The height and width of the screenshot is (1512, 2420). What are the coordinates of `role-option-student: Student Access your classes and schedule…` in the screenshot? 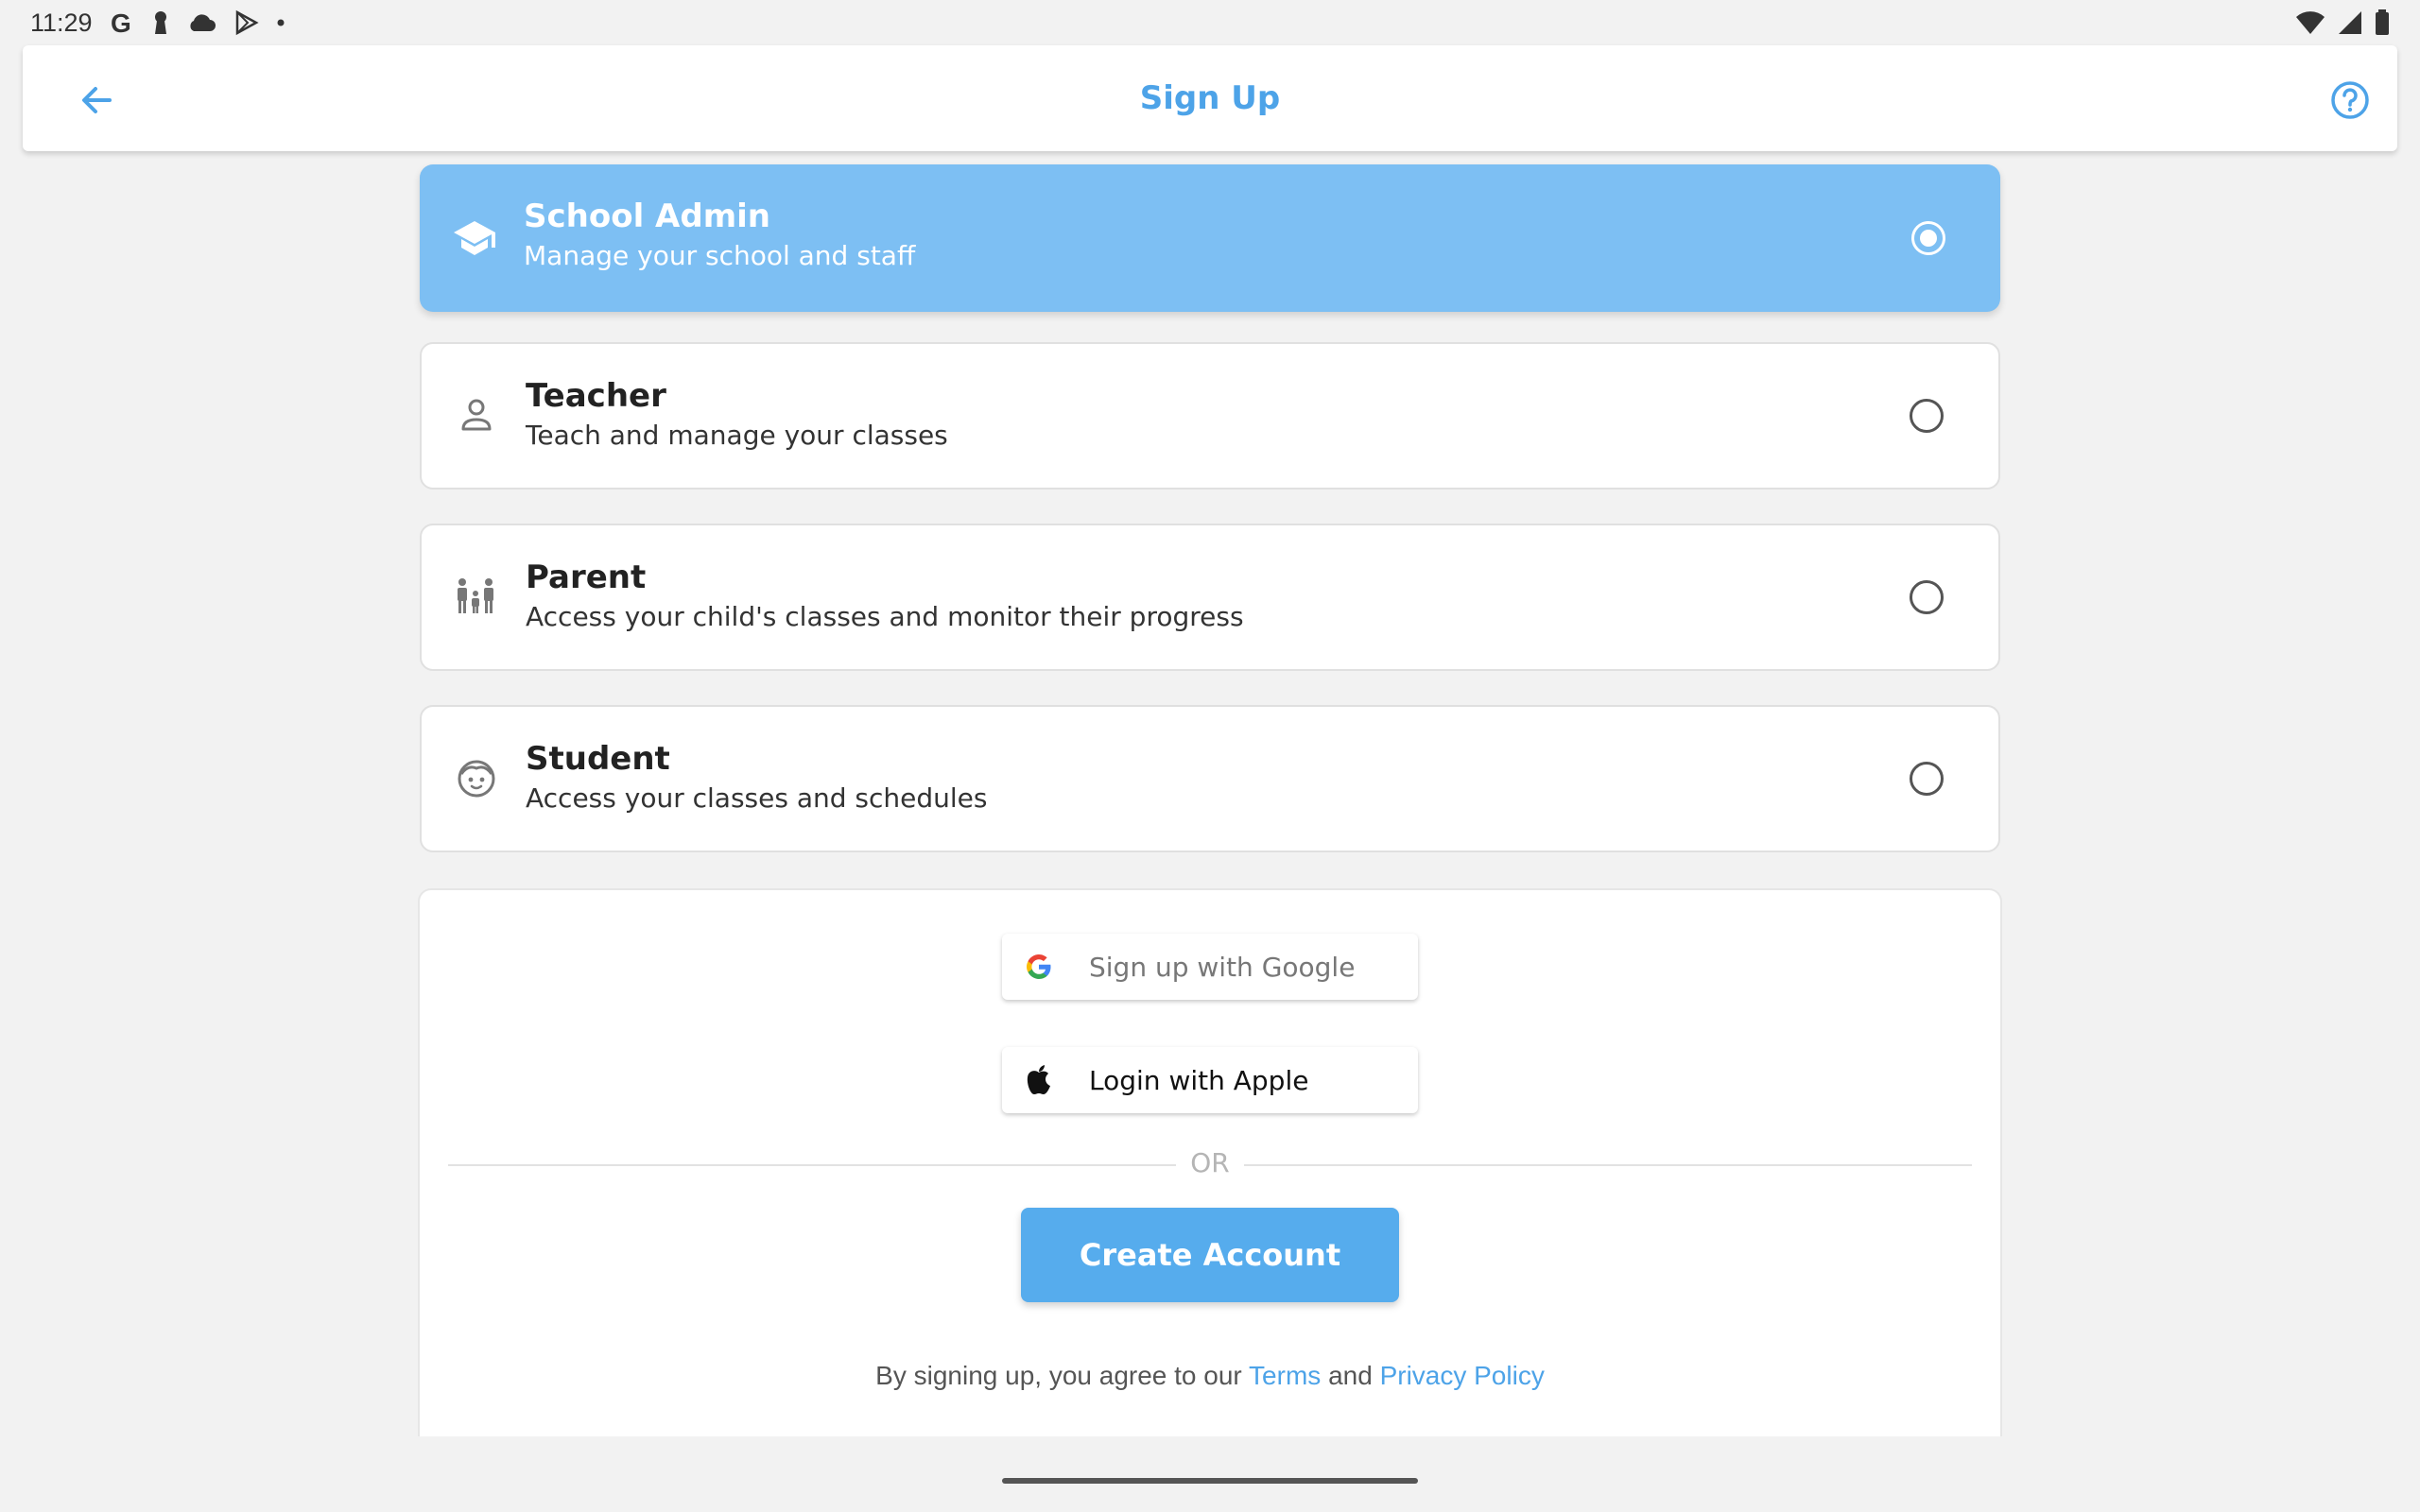 It's located at (1210, 778).